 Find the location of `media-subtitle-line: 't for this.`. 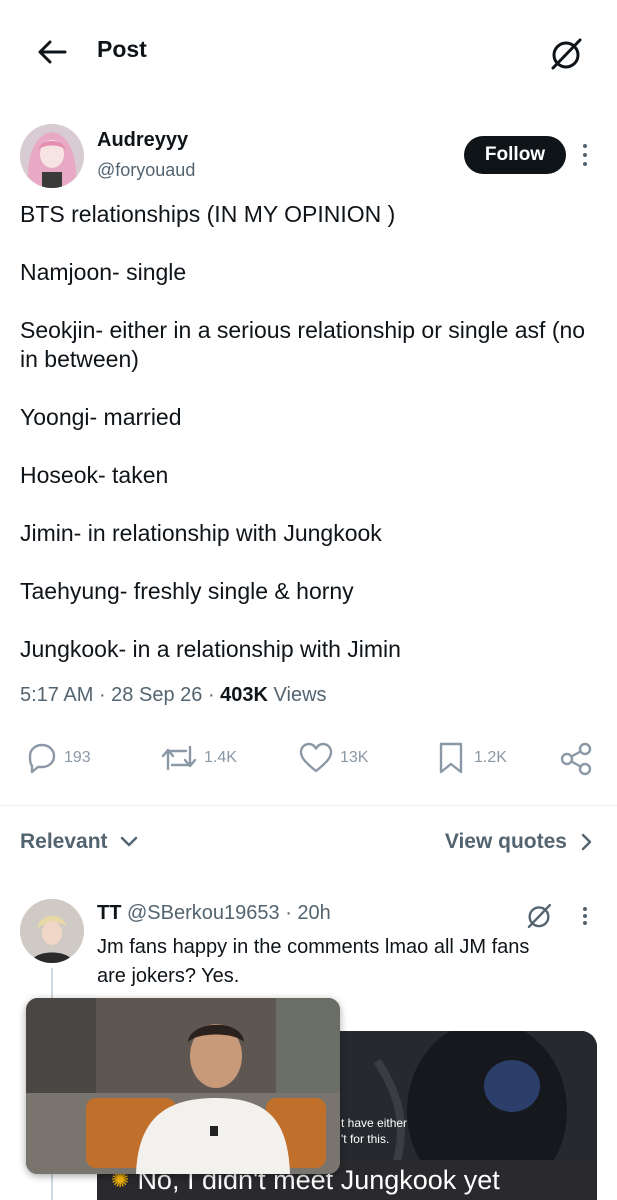

media-subtitle-line: 't for this. is located at coordinates (365, 1139).